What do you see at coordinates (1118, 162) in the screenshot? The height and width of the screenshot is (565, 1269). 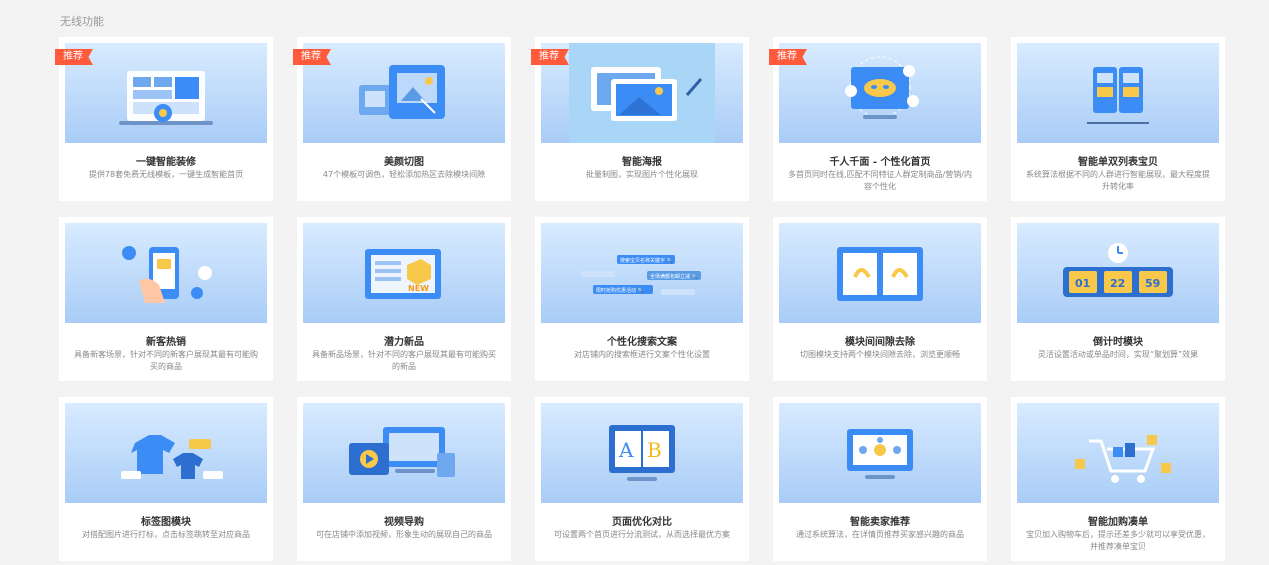 I see `card-title: 智能单双列表宝贝` at bounding box center [1118, 162].